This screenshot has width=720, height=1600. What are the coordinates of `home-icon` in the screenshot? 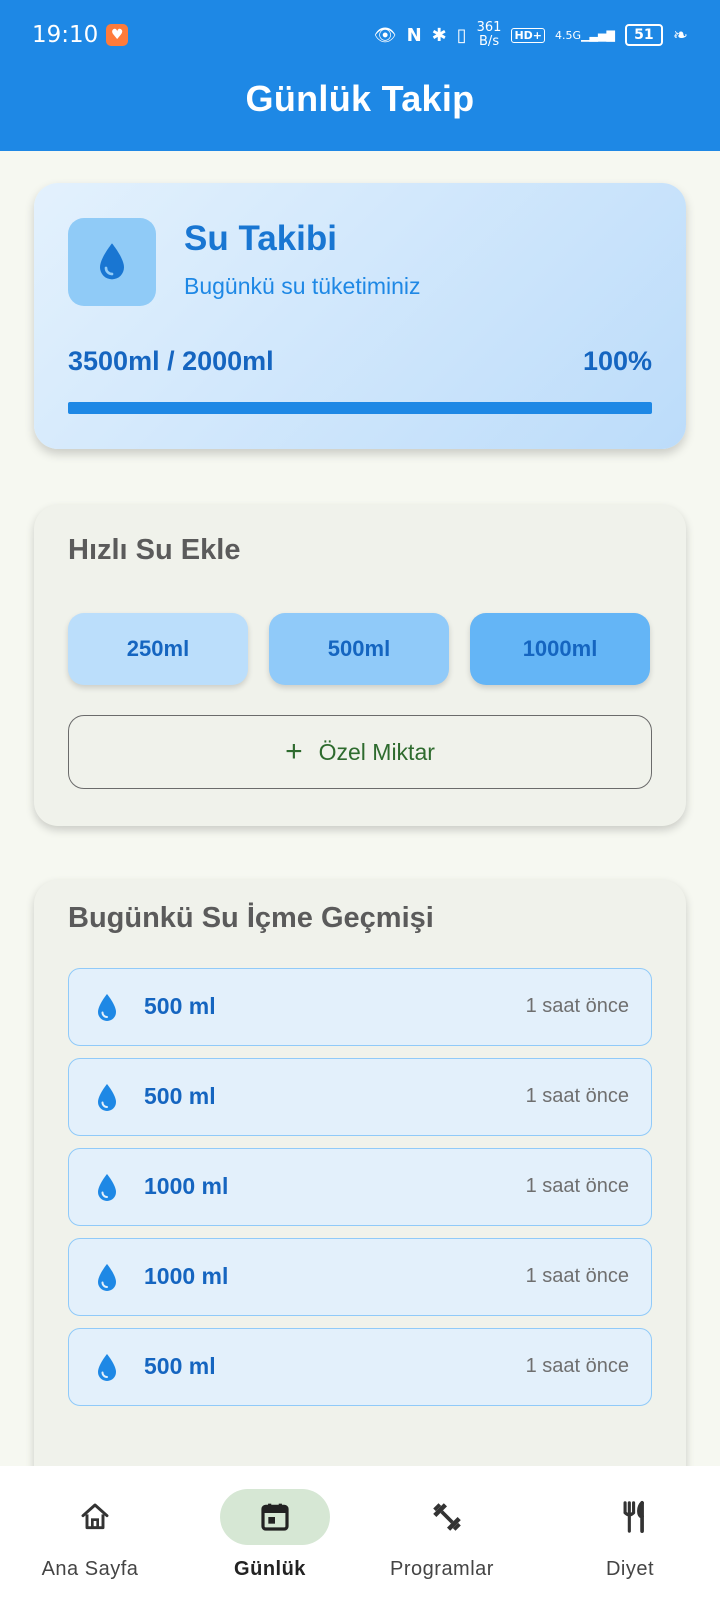 It's located at (95, 1516).